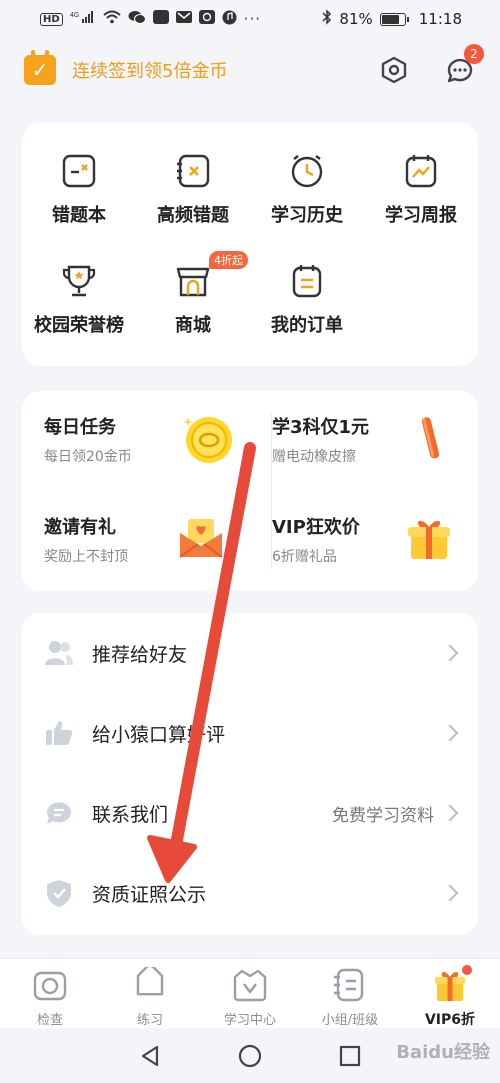 The width and height of the screenshot is (500, 1083). Describe the element at coordinates (79, 171) in the screenshot. I see `mistake-book-icon` at that location.